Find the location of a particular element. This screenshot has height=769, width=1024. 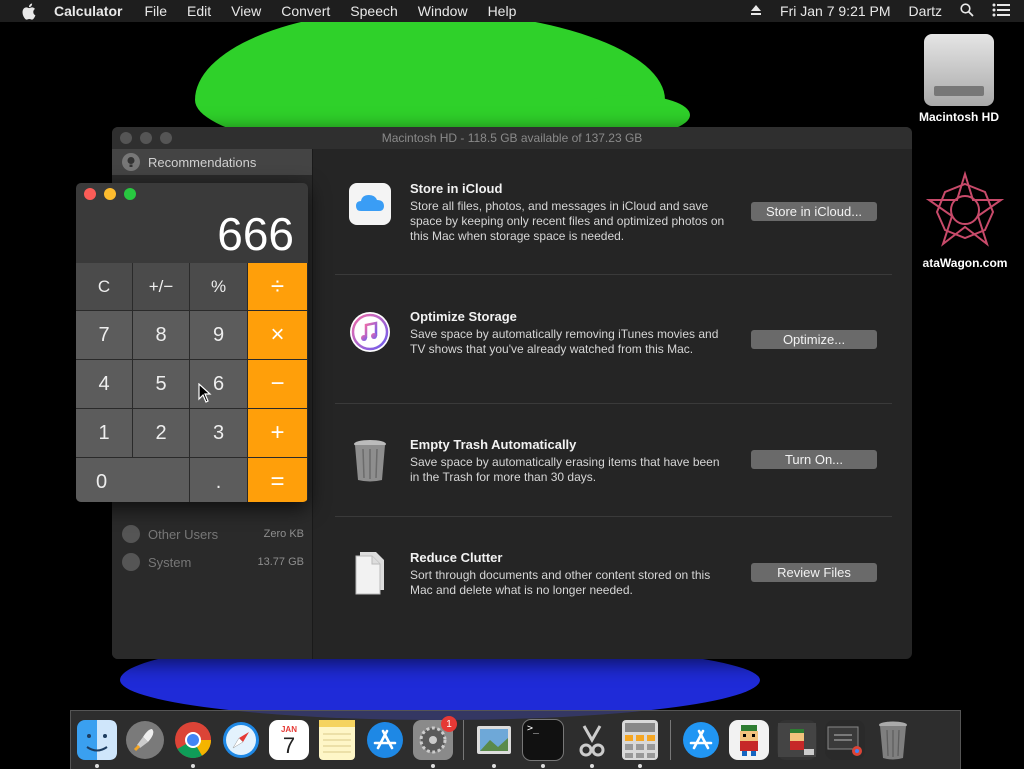

menubar-user: Dartz is located at coordinates (925, 11).